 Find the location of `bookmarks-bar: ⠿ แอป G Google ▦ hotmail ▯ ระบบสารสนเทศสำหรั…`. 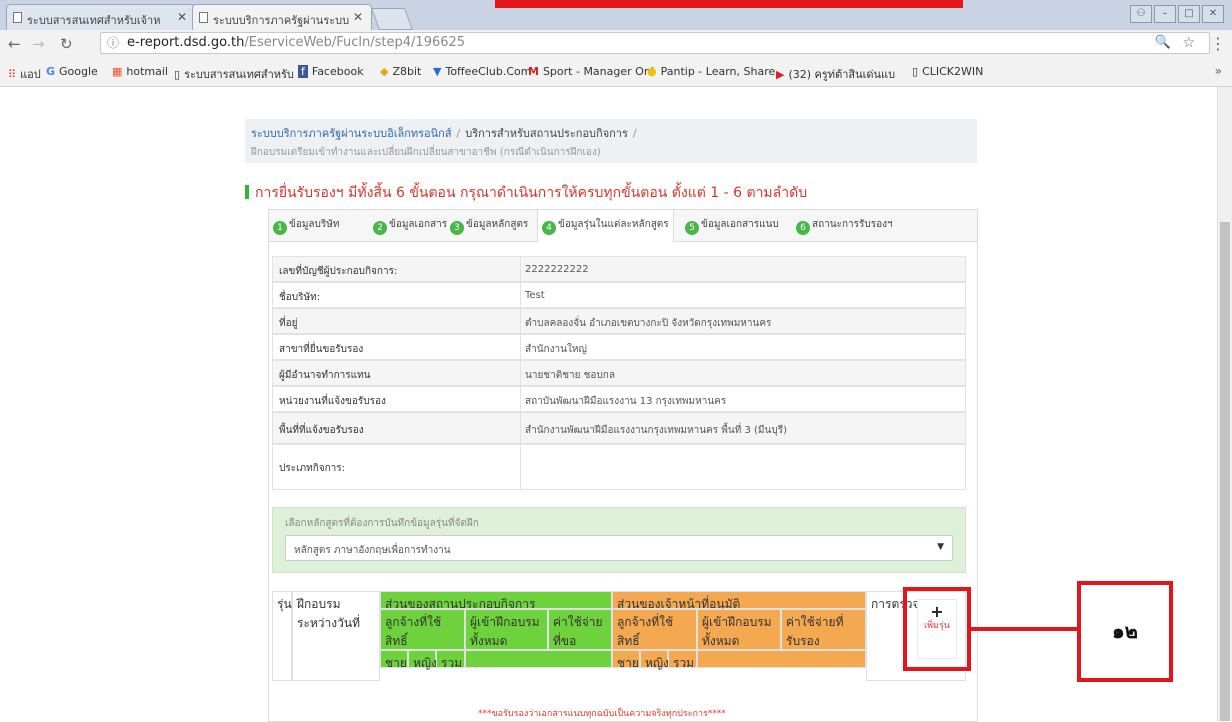

bookmarks-bar: ⠿ แอป G Google ▦ hotmail ▯ ระบบสารสนเทศสำหรั… is located at coordinates (616, 72).